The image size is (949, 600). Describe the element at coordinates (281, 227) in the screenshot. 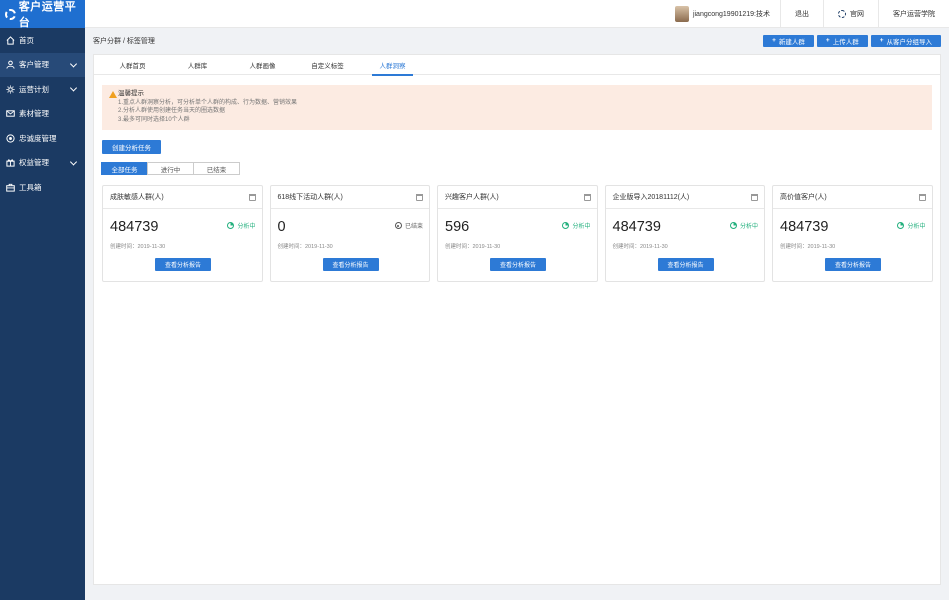

I see `card-count: 0` at that location.